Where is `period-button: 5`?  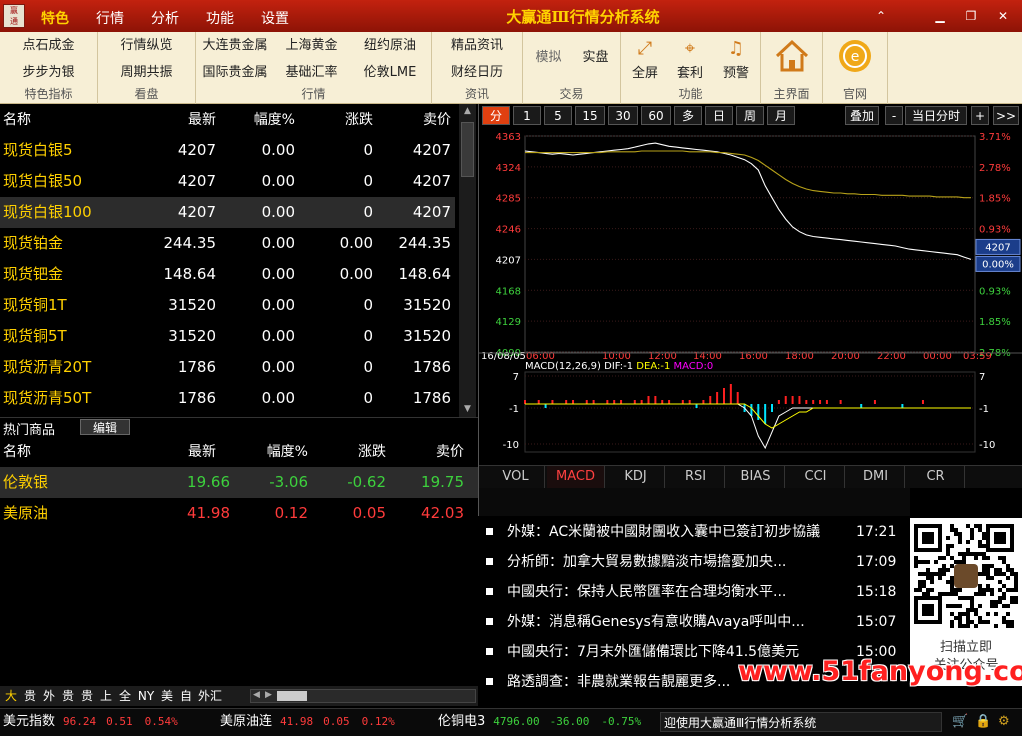
period-button: 5 is located at coordinates (558, 115).